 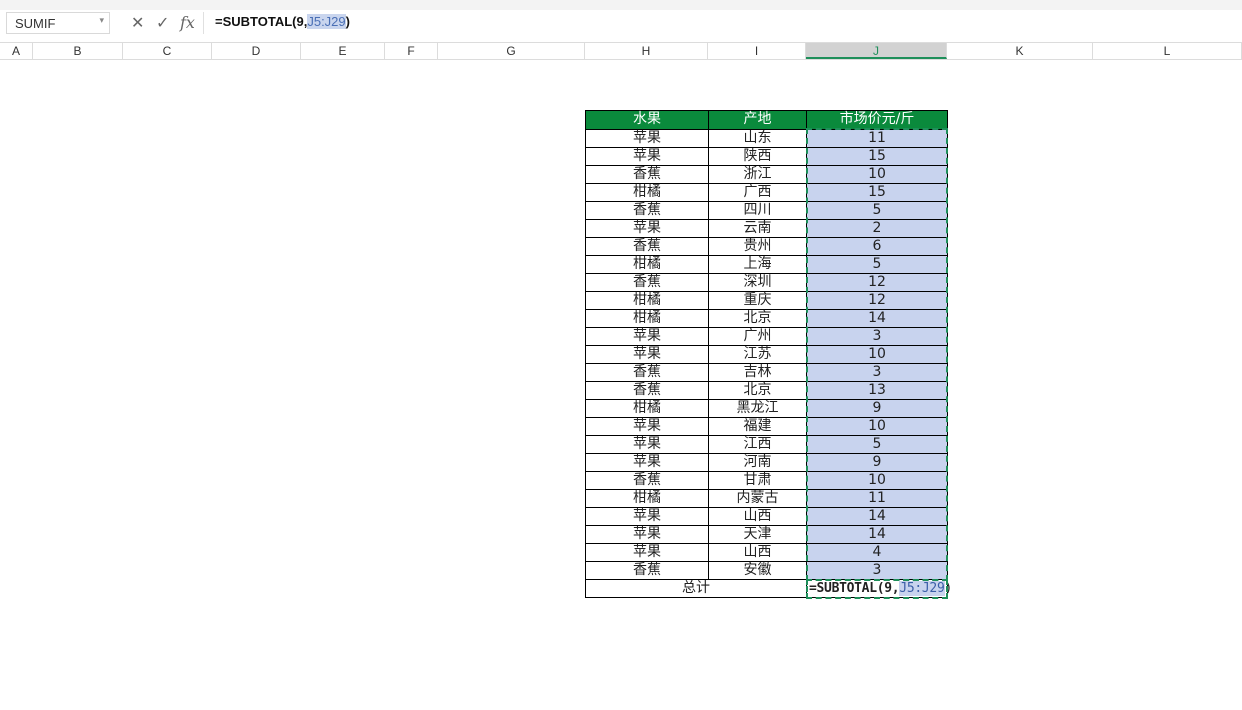 What do you see at coordinates (876, 51) in the screenshot?
I see `column-header-j: J` at bounding box center [876, 51].